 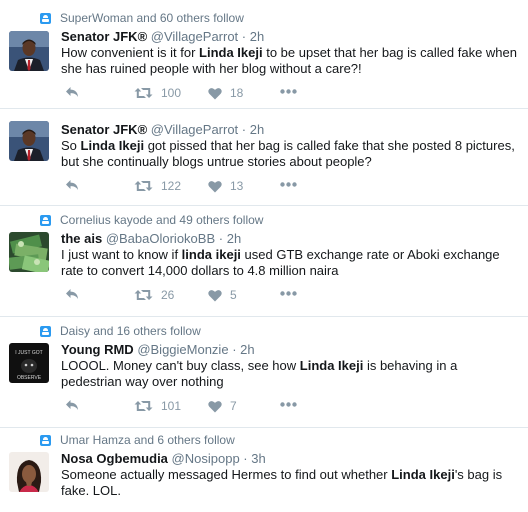 I want to click on avatar-woman-image, so click(x=29, y=472).